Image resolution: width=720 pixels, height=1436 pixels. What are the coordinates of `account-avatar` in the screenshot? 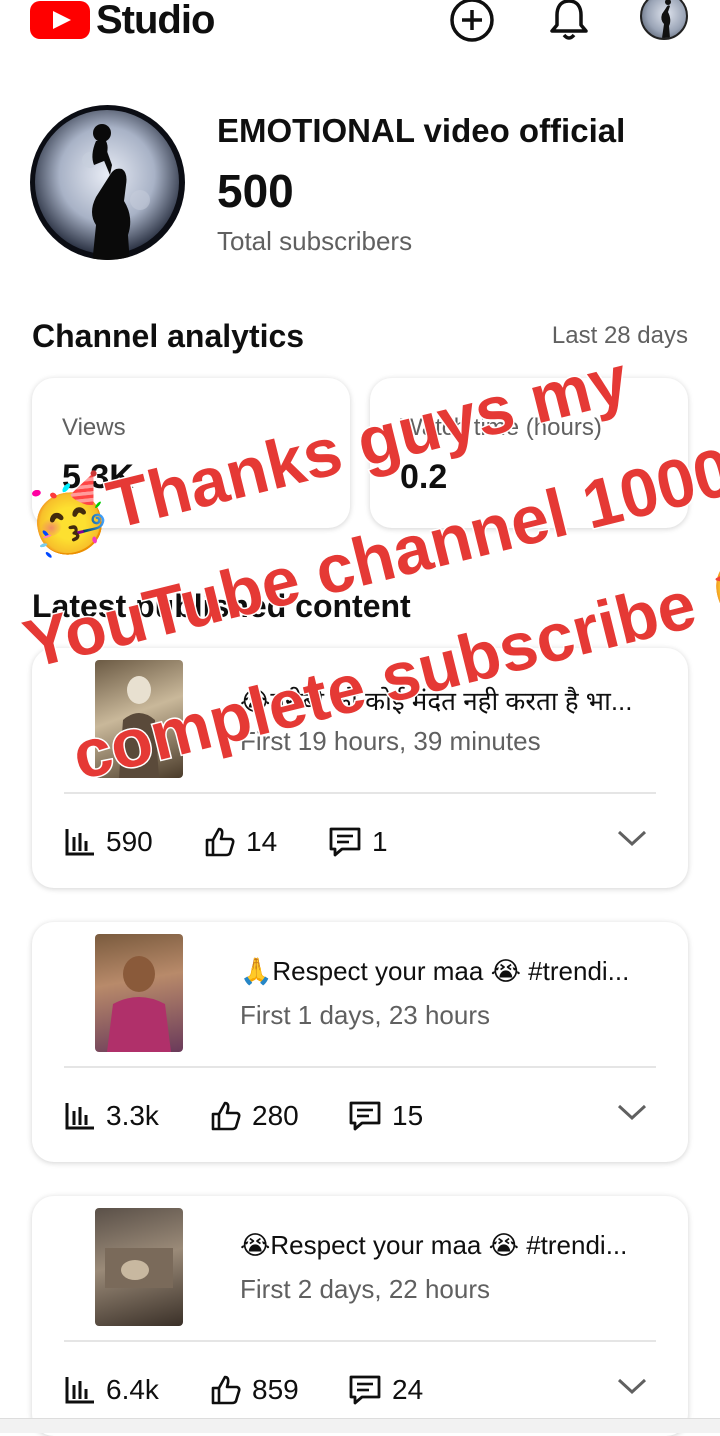 It's located at (664, 20).